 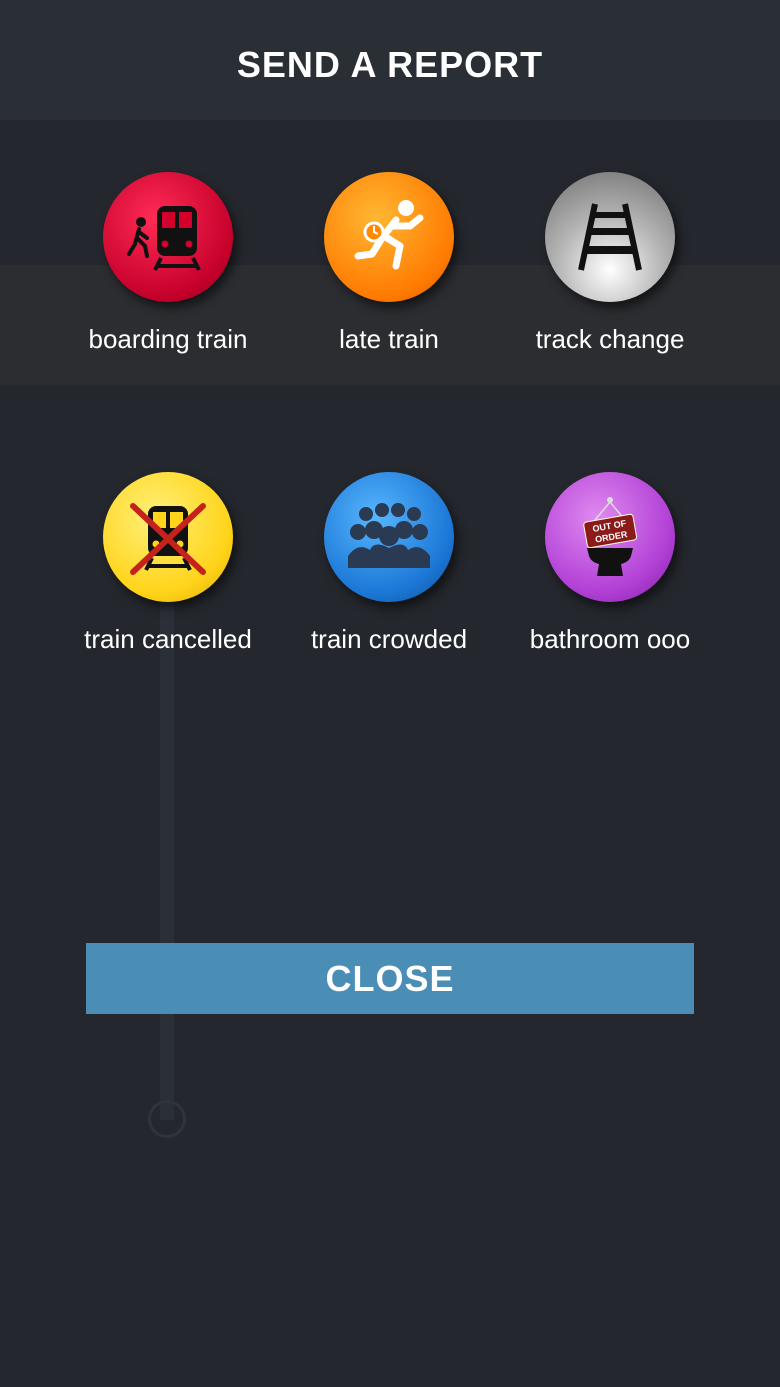 I want to click on modal-title: SEND A REPORT, so click(x=390, y=64).